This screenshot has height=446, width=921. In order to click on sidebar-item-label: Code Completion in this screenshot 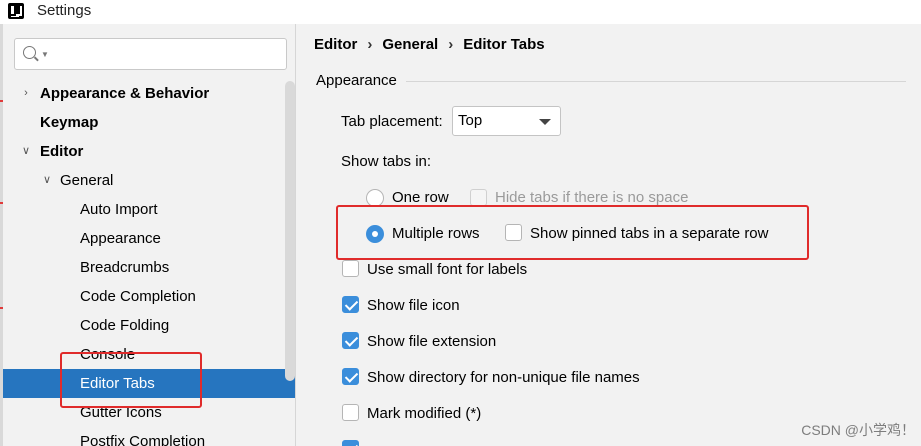, I will do `click(138, 296)`.